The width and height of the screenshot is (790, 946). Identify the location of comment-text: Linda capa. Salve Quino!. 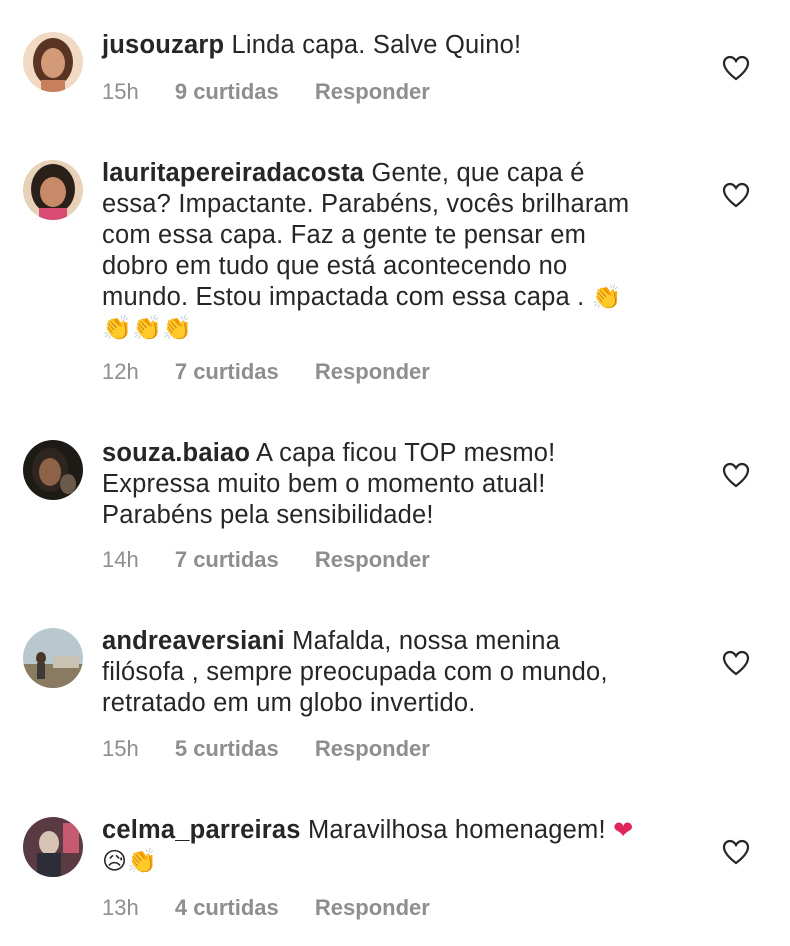
(376, 45).